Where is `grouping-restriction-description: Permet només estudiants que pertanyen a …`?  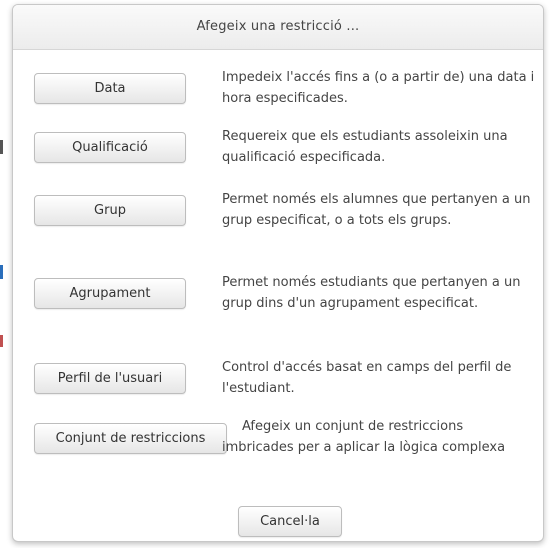
grouping-restriction-description: Permet només estudiants que pertanyen a … is located at coordinates (371, 293).